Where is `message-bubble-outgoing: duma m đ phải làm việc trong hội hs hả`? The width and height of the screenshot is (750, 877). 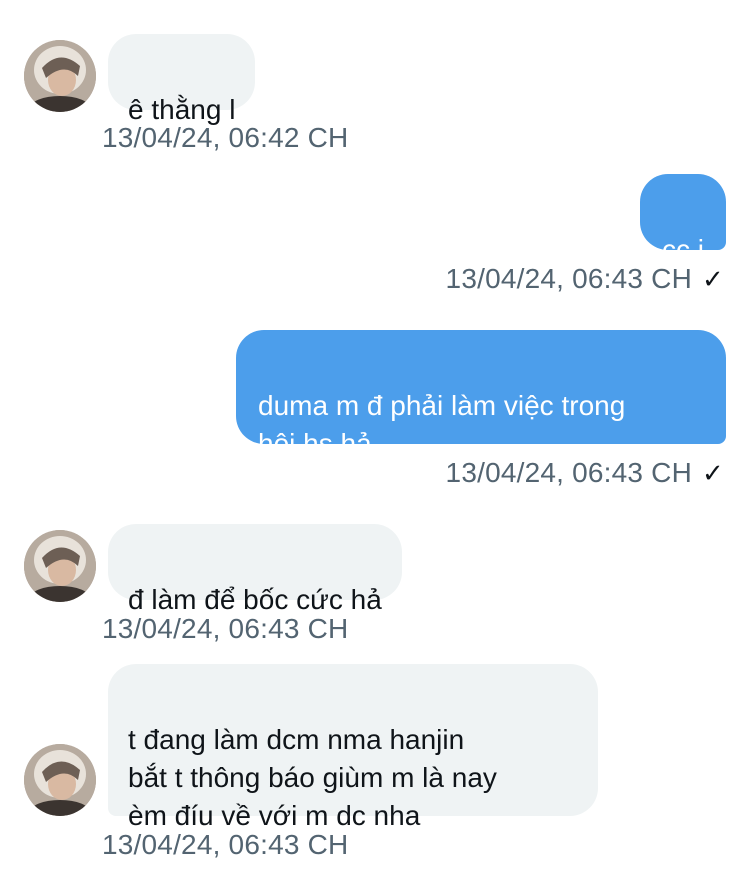
message-bubble-outgoing: duma m đ phải làm việc trong hội hs hả is located at coordinates (481, 394).